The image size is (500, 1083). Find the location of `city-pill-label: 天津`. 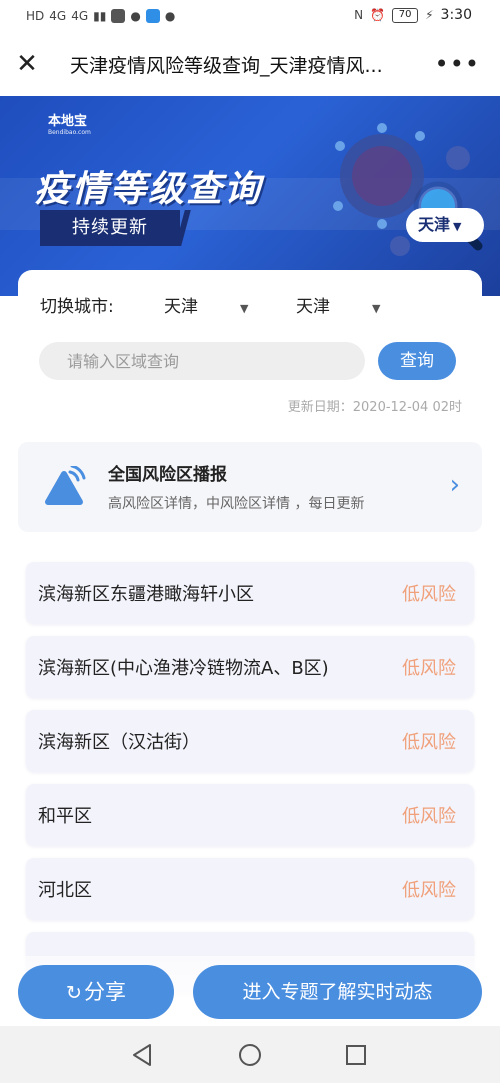

city-pill-label: 天津 is located at coordinates (434, 224).